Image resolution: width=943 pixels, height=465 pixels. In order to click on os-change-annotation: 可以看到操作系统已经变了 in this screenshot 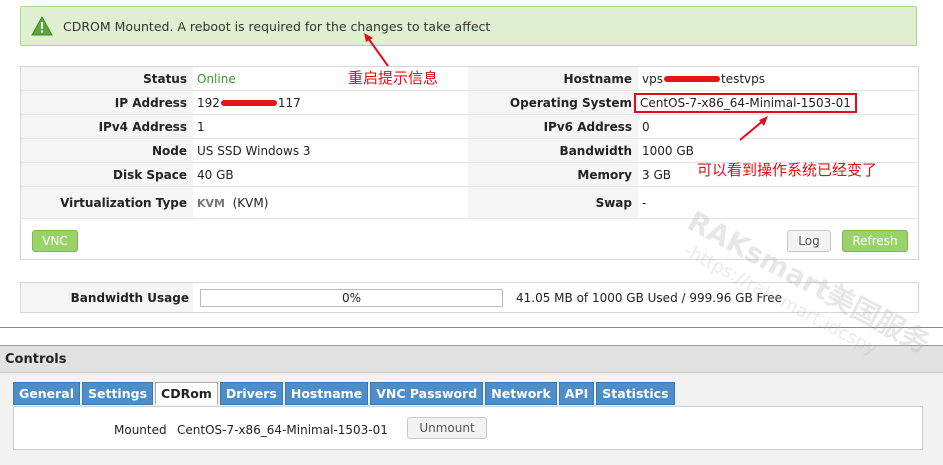, I will do `click(787, 170)`.